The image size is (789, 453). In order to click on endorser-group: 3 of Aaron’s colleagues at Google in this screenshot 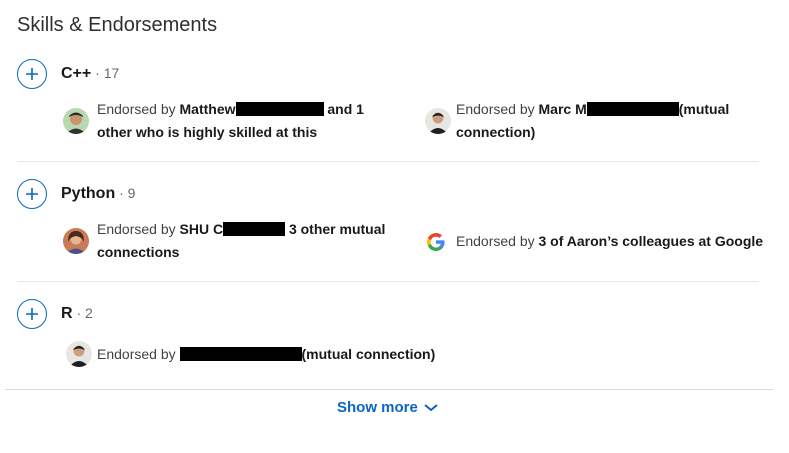, I will do `click(651, 241)`.